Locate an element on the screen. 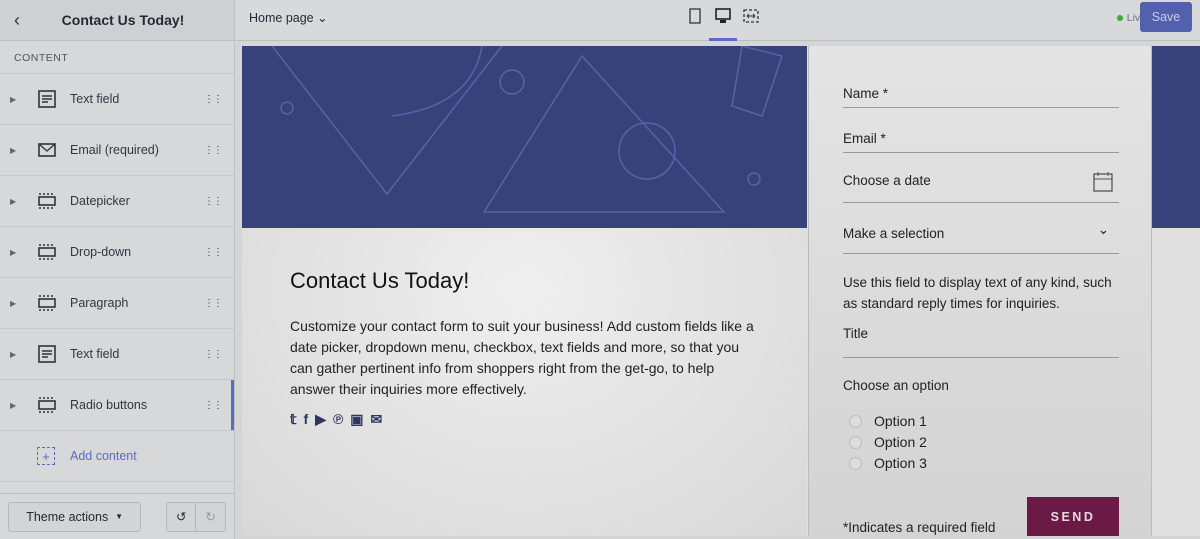 The height and width of the screenshot is (539, 1200). top-bar: Home page ⌄ Live Save is located at coordinates (718, 20).